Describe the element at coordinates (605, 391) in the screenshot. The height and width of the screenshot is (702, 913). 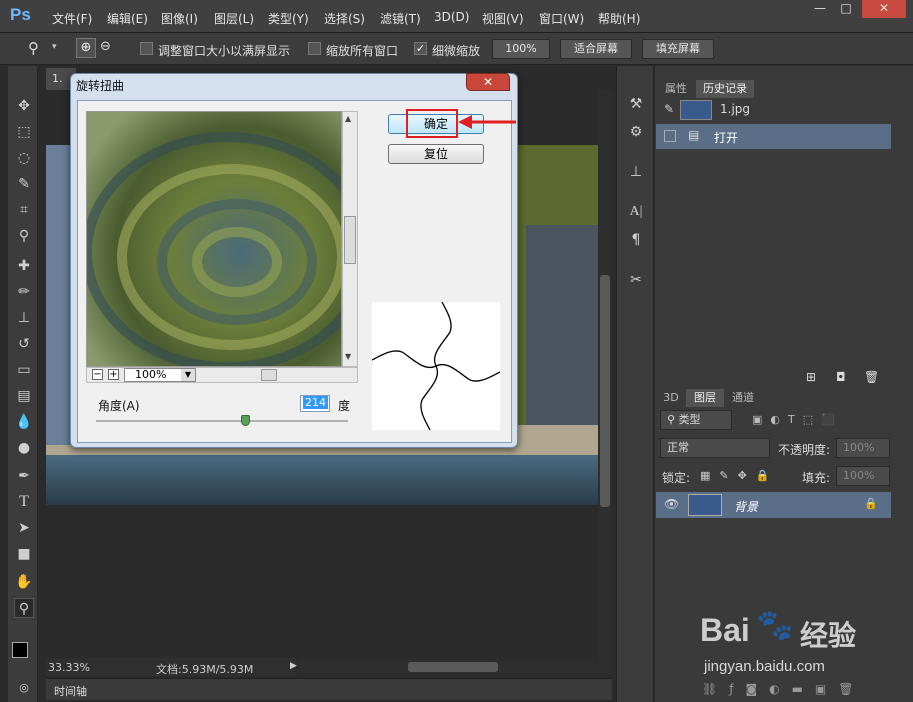
I see `canvas-vertical-scroll-thumb` at that location.